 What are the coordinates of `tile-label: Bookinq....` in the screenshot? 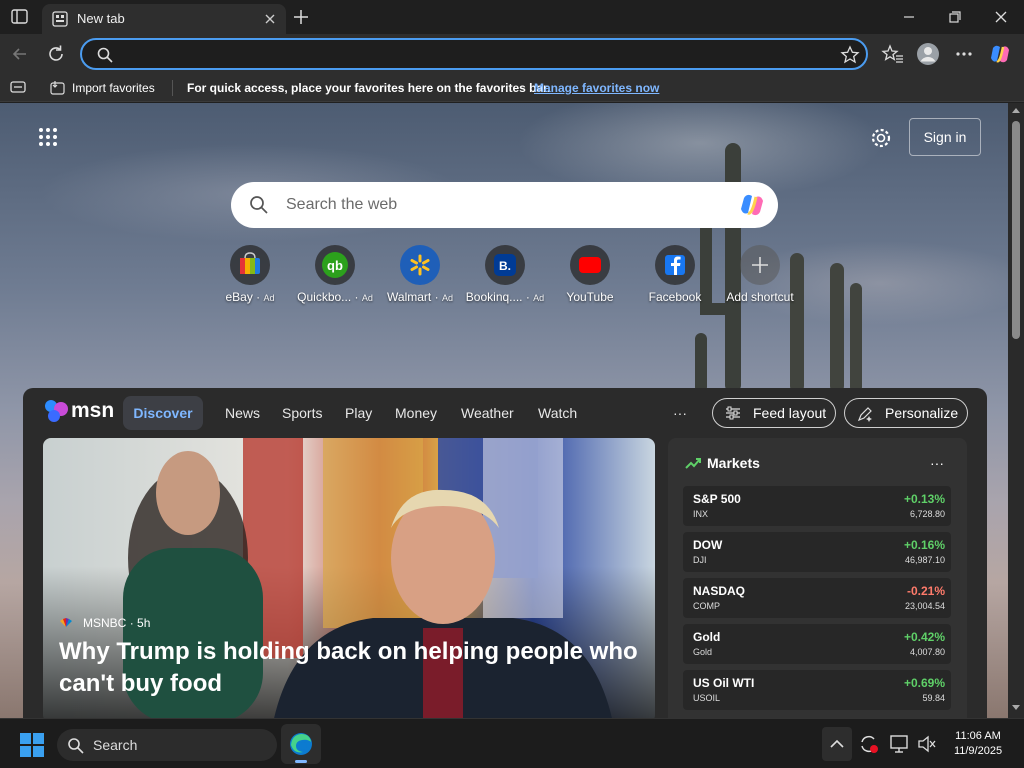 It's located at (494, 297).